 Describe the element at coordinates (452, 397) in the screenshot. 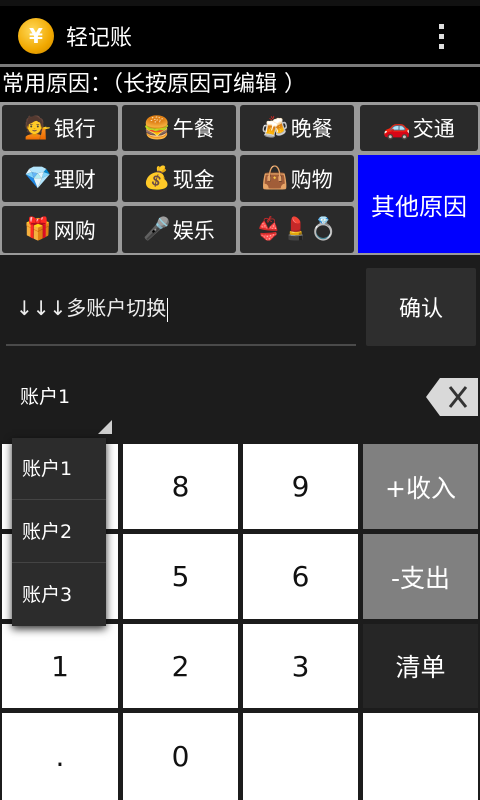

I see `backspace-icon` at that location.